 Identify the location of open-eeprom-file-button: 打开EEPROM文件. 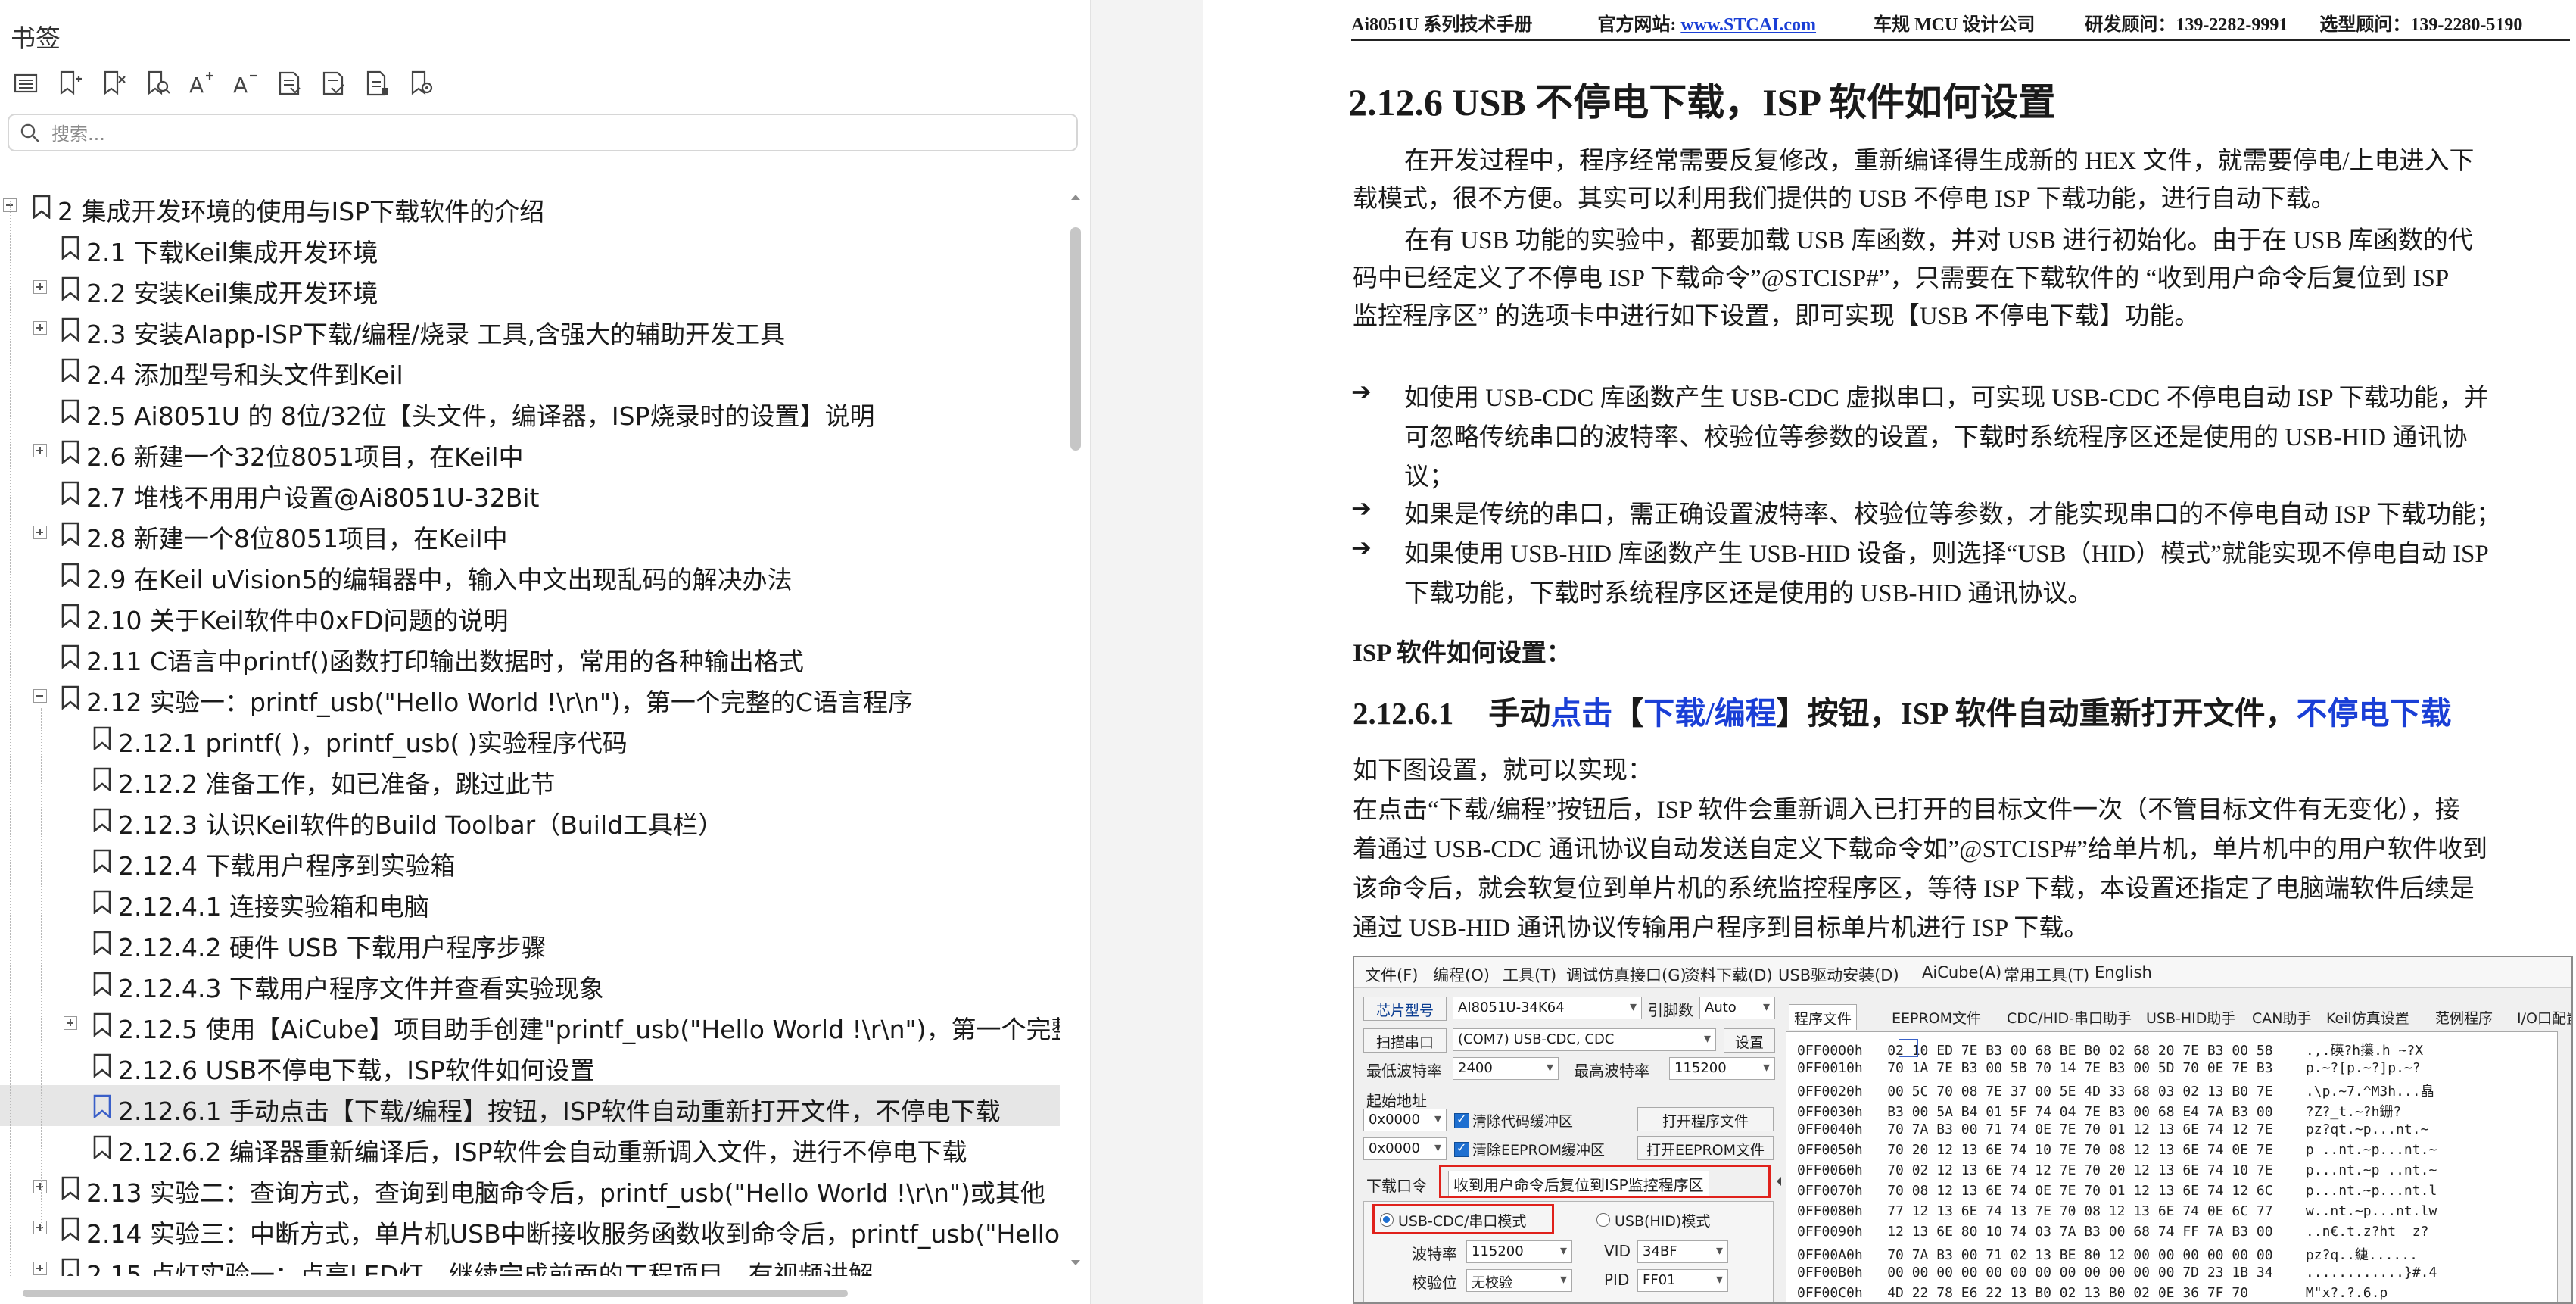
(1705, 1148).